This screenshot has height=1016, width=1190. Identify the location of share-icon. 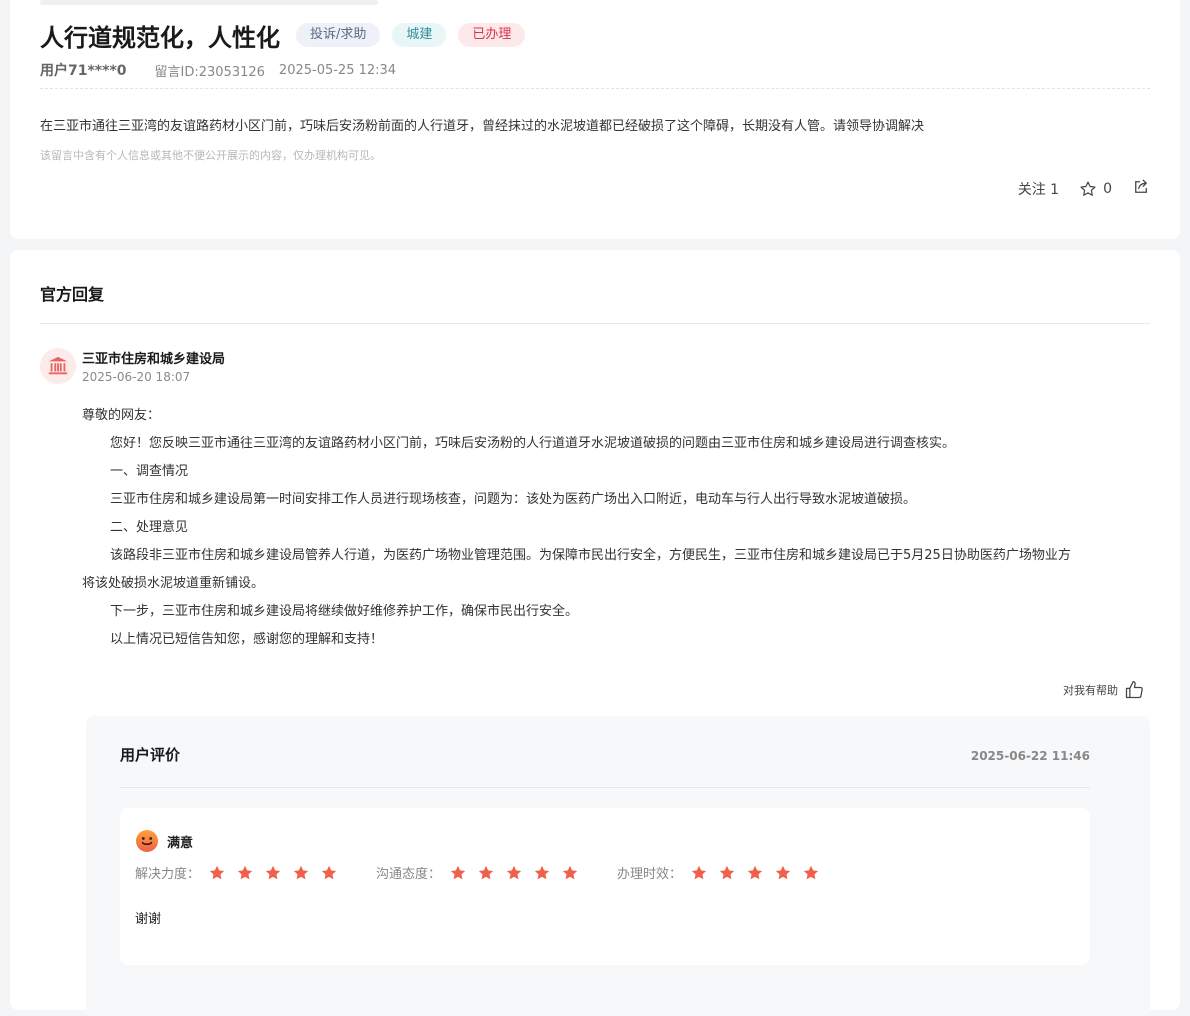
(1141, 186).